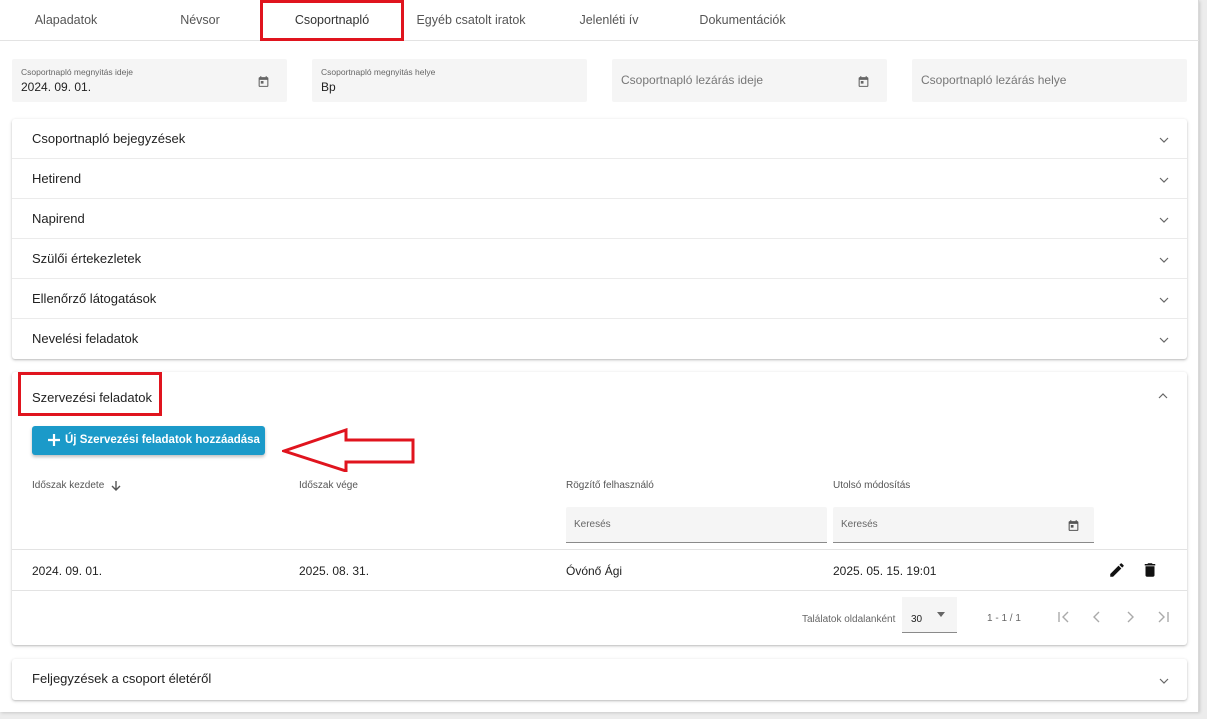 Image resolution: width=1207 pixels, height=719 pixels. Describe the element at coordinates (162, 440) in the screenshot. I see `add-button-label: Új Szervezési feladatok hozzáadása` at that location.